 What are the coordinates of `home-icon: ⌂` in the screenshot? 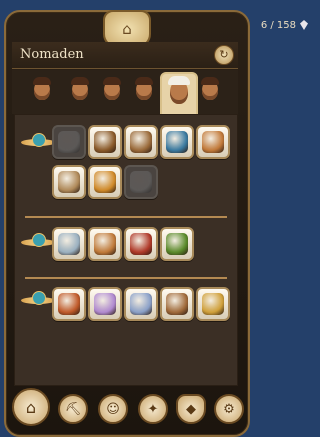 It's located at (31, 407).